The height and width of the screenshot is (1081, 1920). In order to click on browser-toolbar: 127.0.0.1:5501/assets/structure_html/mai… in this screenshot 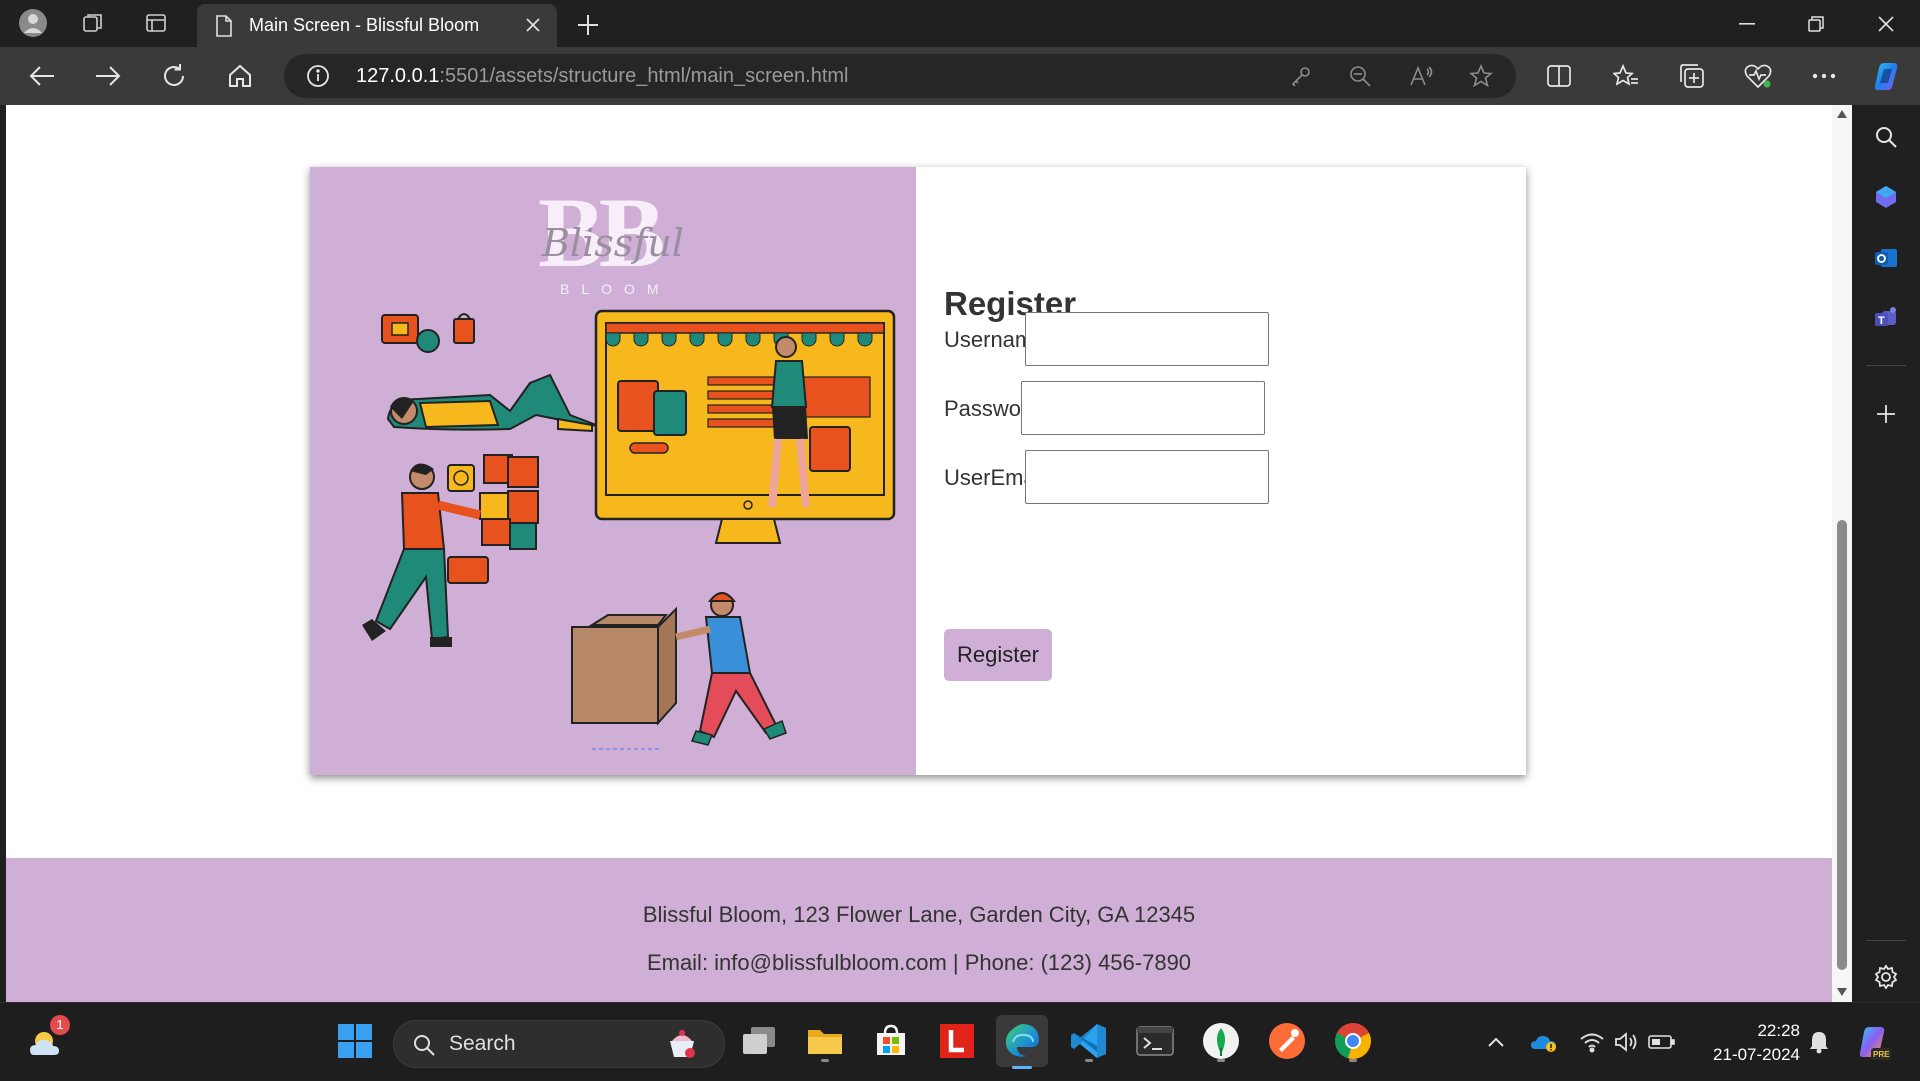, I will do `click(960, 76)`.